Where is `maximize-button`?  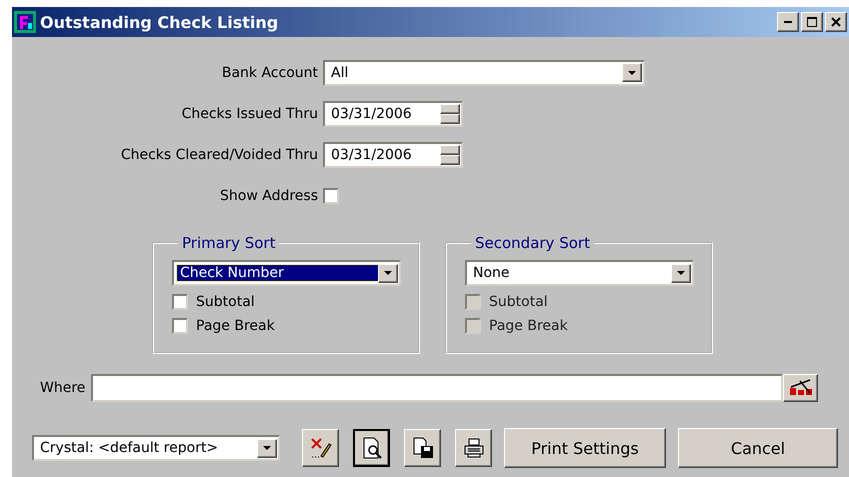
maximize-button is located at coordinates (812, 22).